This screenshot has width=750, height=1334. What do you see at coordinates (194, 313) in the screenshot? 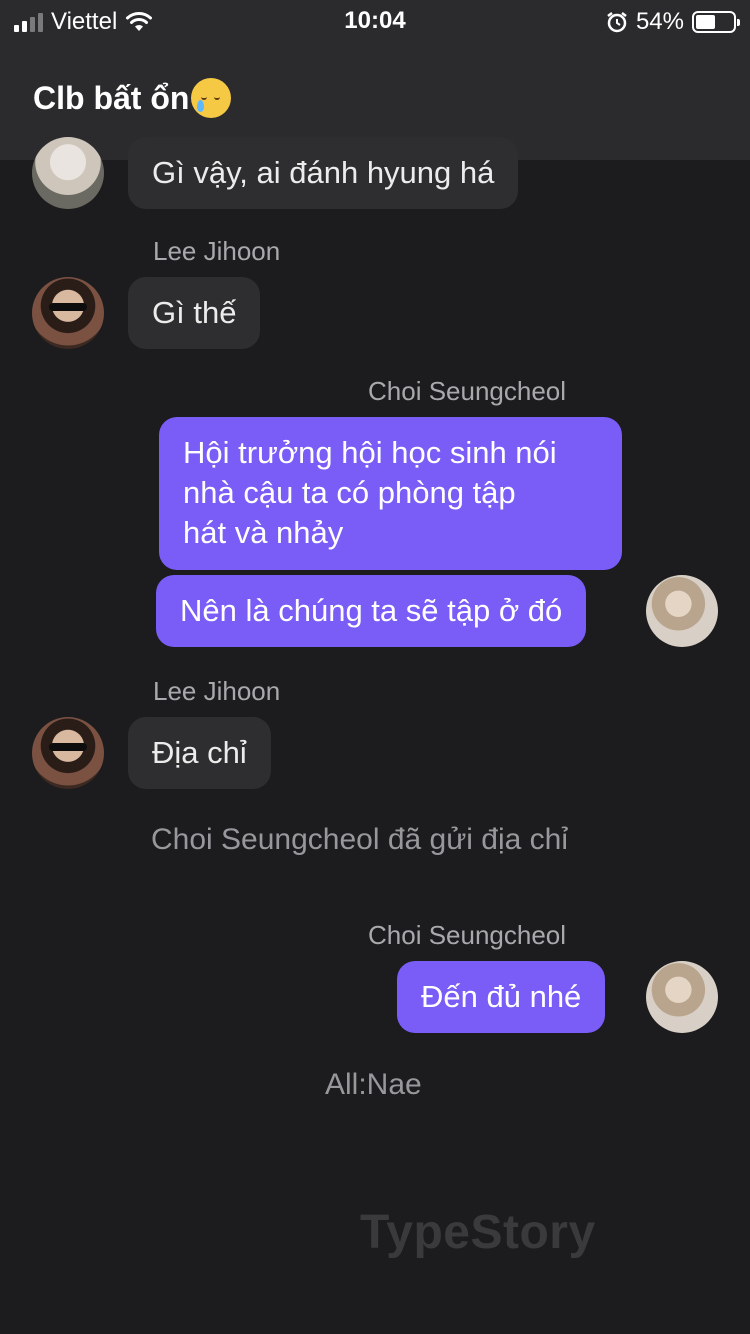
I see `message-bubble-incoming: Gì thế` at bounding box center [194, 313].